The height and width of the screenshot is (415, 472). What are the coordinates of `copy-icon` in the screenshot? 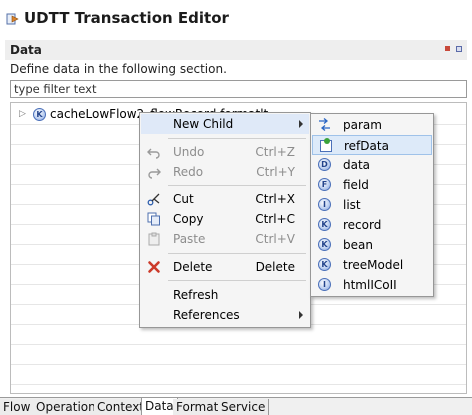 It's located at (154, 219).